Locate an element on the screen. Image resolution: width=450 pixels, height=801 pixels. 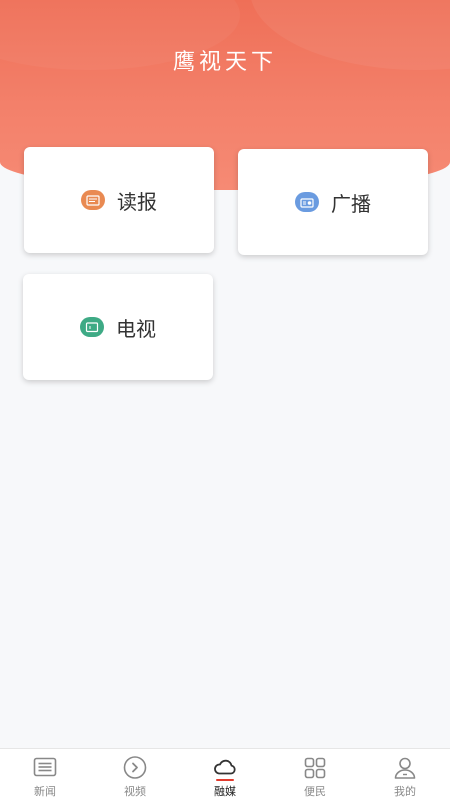
tab-media: 融媒 is located at coordinates (225, 775).